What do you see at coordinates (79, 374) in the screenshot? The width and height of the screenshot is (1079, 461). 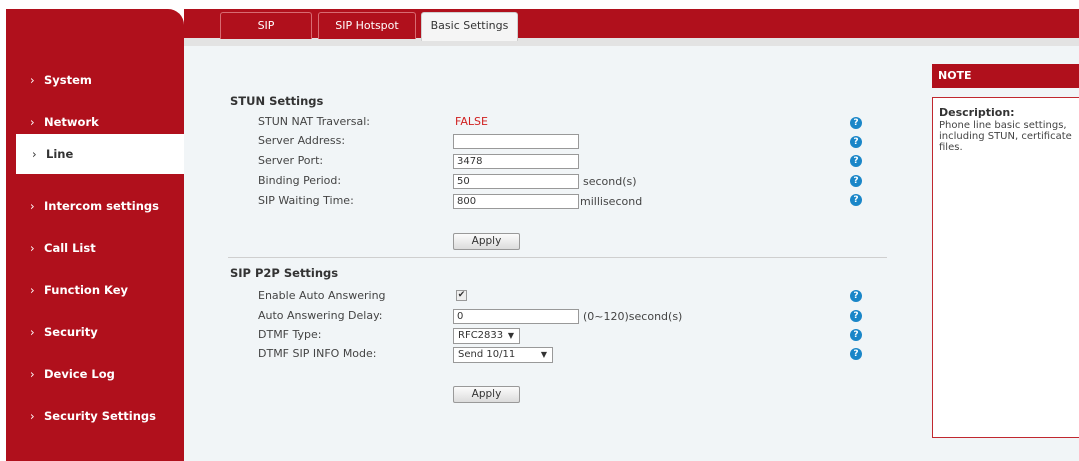 I see `sidebar-item-label: Device Log` at bounding box center [79, 374].